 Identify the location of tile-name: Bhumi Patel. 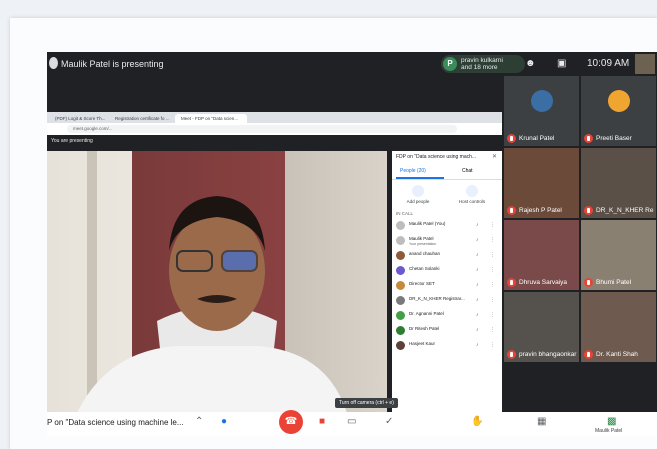
(607, 282).